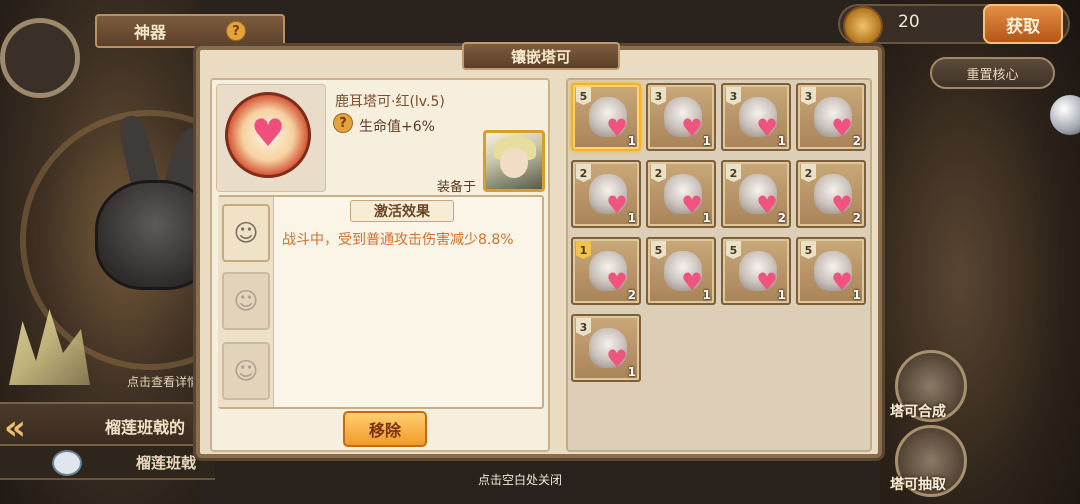  Describe the element at coordinates (236, 31) in the screenshot. I see `help-icon: ?` at that location.